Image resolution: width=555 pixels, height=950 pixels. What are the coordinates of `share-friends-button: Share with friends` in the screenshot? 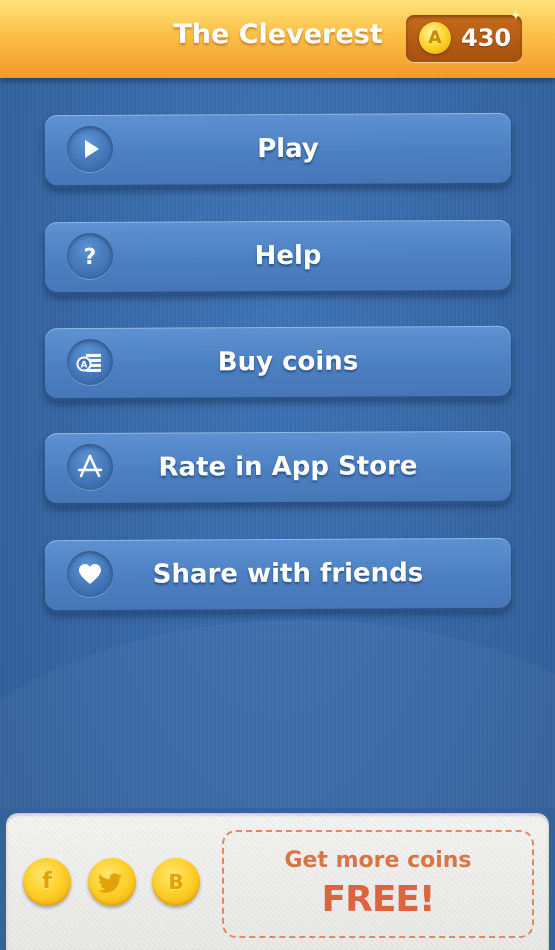 It's located at (278, 574).